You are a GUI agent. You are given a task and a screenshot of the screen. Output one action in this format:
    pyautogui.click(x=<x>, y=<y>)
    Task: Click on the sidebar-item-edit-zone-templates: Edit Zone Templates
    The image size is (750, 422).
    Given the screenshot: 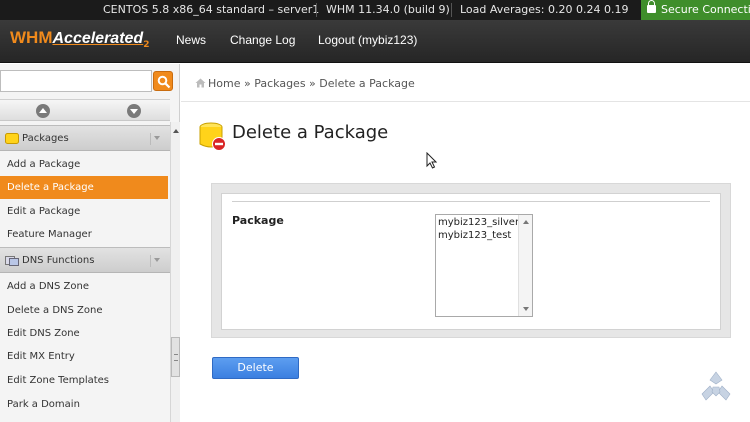 What is the action you would take?
    pyautogui.click(x=84, y=380)
    